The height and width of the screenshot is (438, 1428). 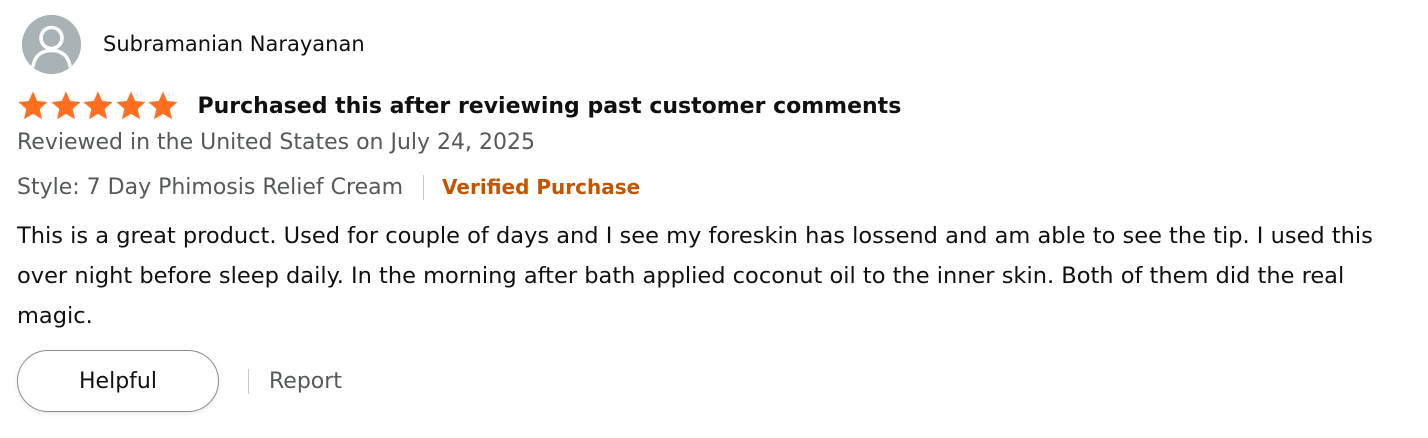 I want to click on reviewer-profile: Subramanian Narayanan, so click(x=193, y=44).